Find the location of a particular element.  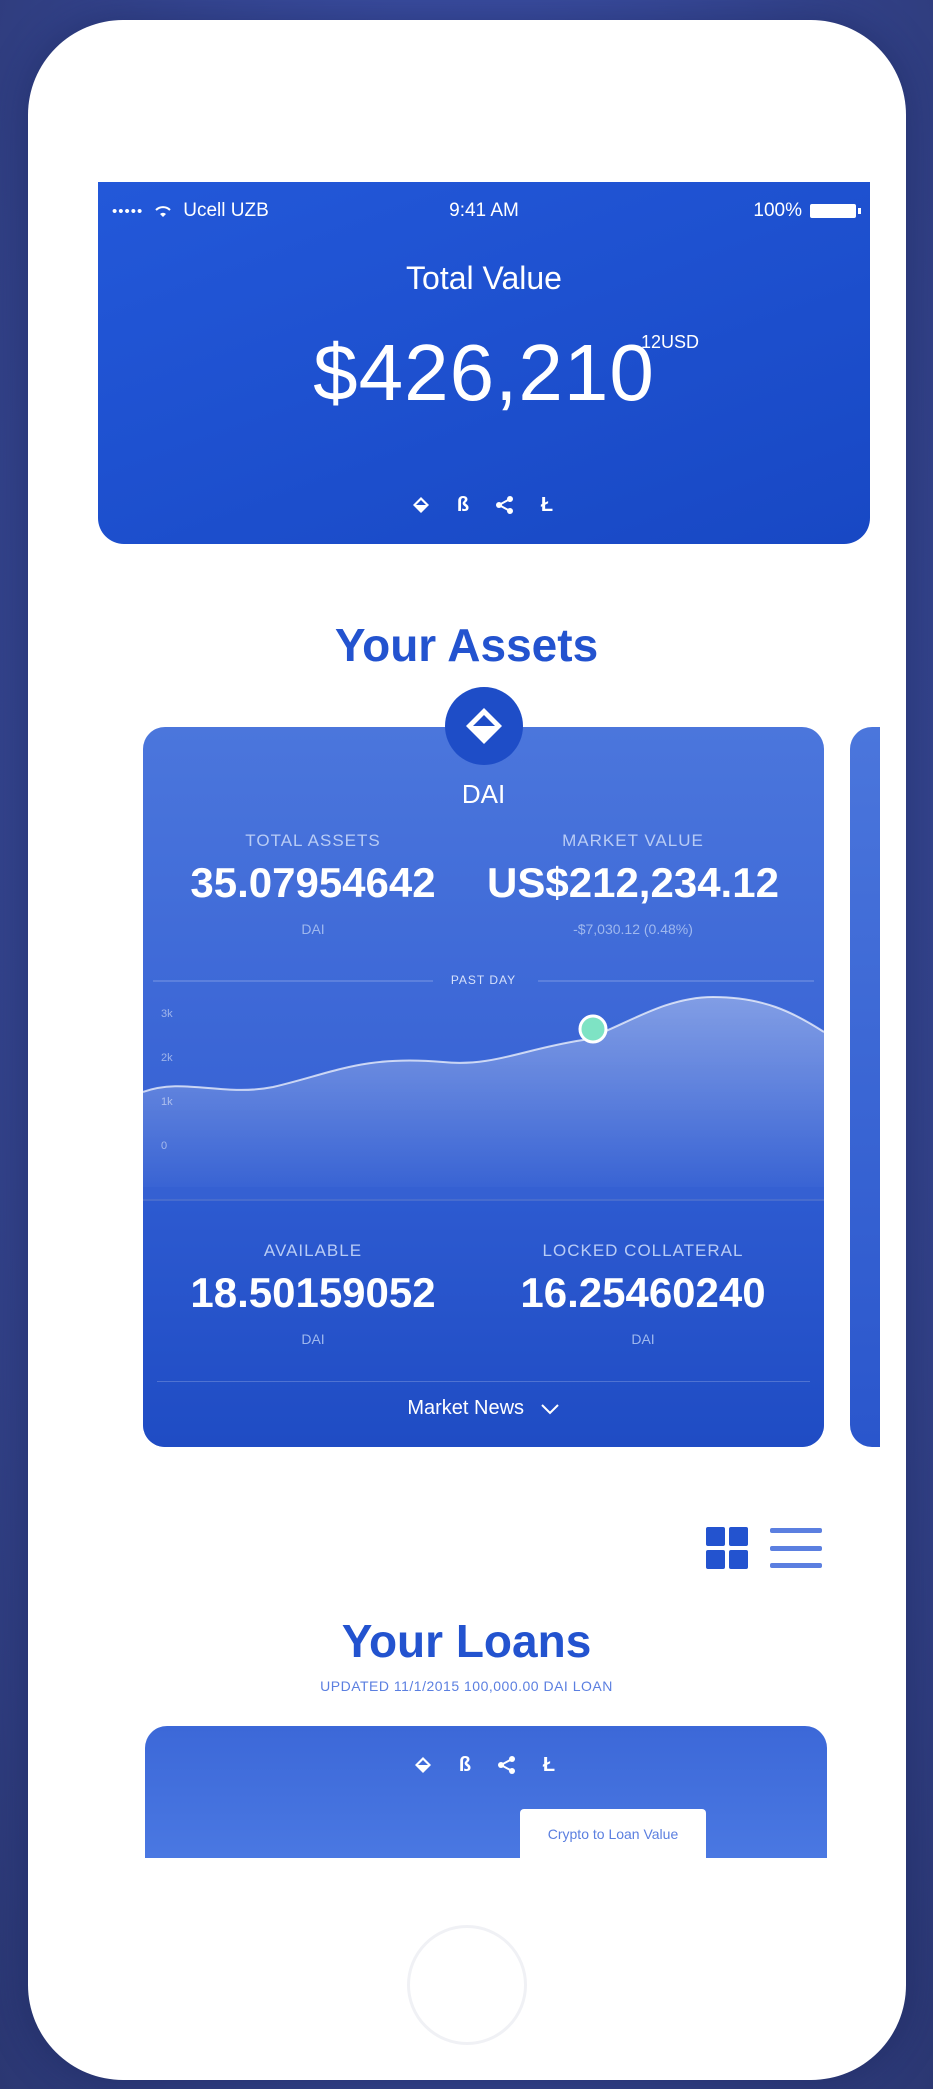

grid-view-icon is located at coordinates (727, 1548).